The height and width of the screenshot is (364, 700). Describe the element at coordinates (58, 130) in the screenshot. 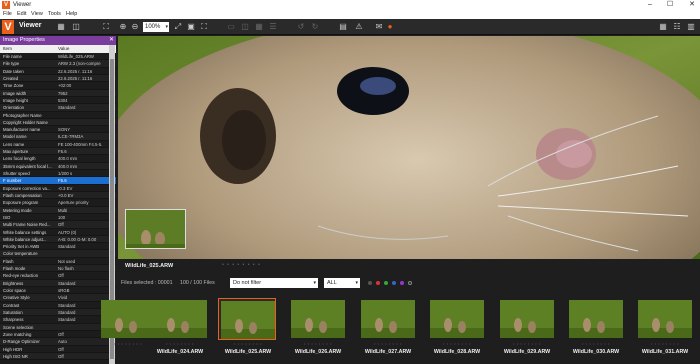

I see `property-row: Manufacturer name SONY` at that location.